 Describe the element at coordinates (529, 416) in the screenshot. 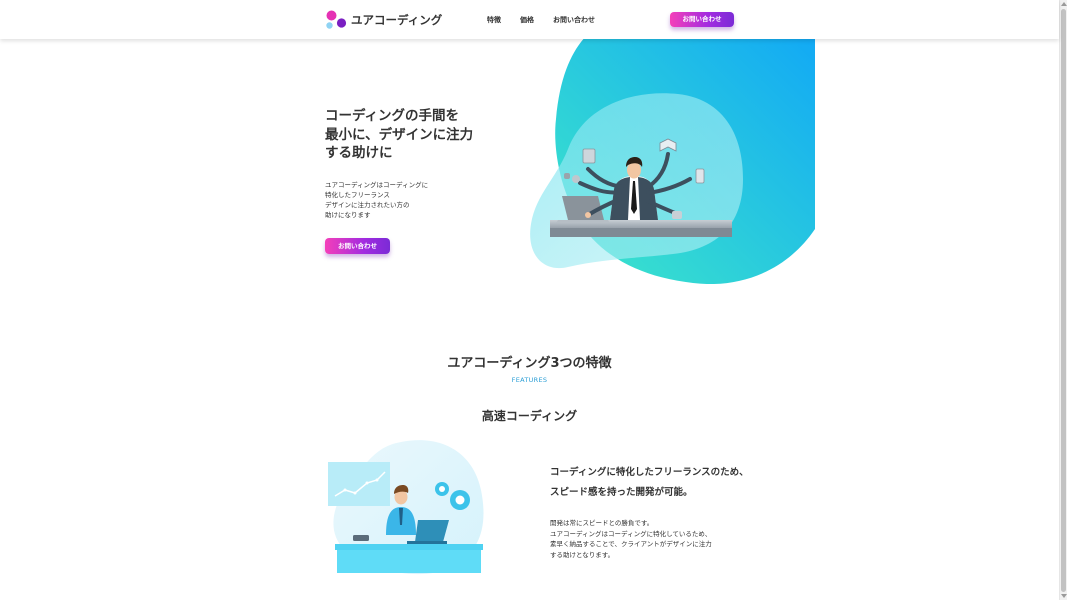

I see `feature-title: 高速コーディング` at that location.